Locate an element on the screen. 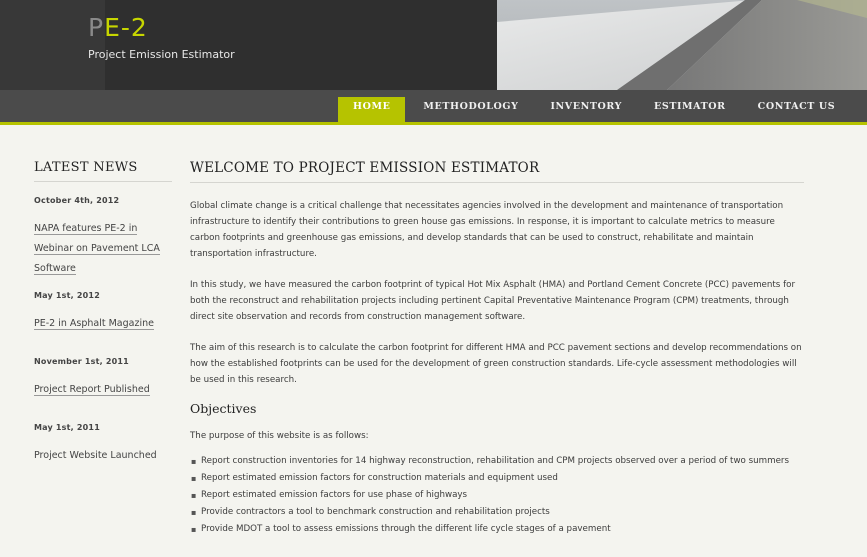 The width and height of the screenshot is (867, 557). news-link: PE-2 in Asphalt Magazine is located at coordinates (94, 324).